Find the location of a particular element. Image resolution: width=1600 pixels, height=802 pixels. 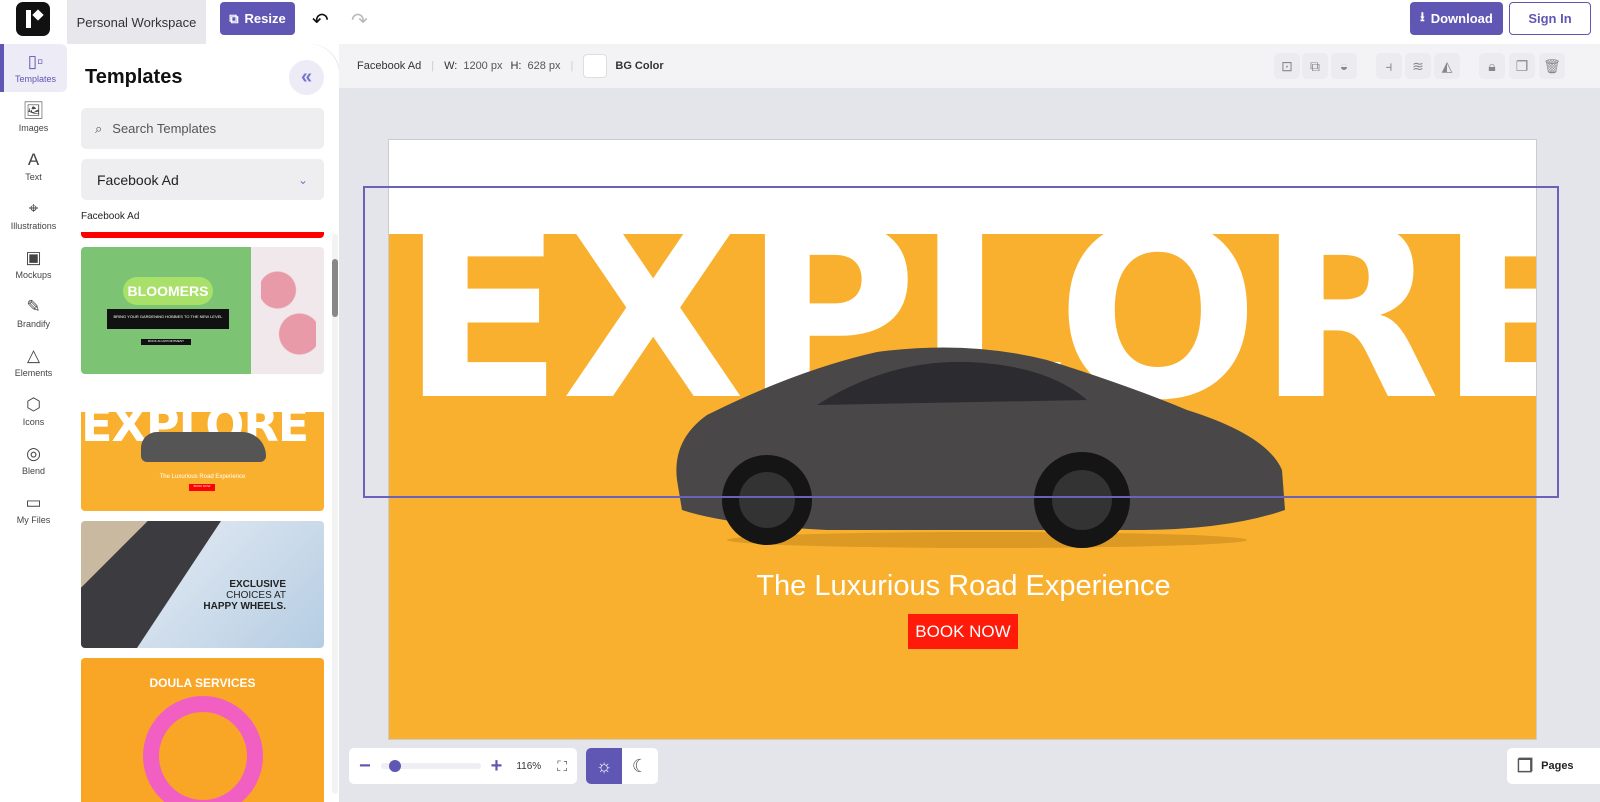

opacity-icon: ◒ is located at coordinates (1344, 66).